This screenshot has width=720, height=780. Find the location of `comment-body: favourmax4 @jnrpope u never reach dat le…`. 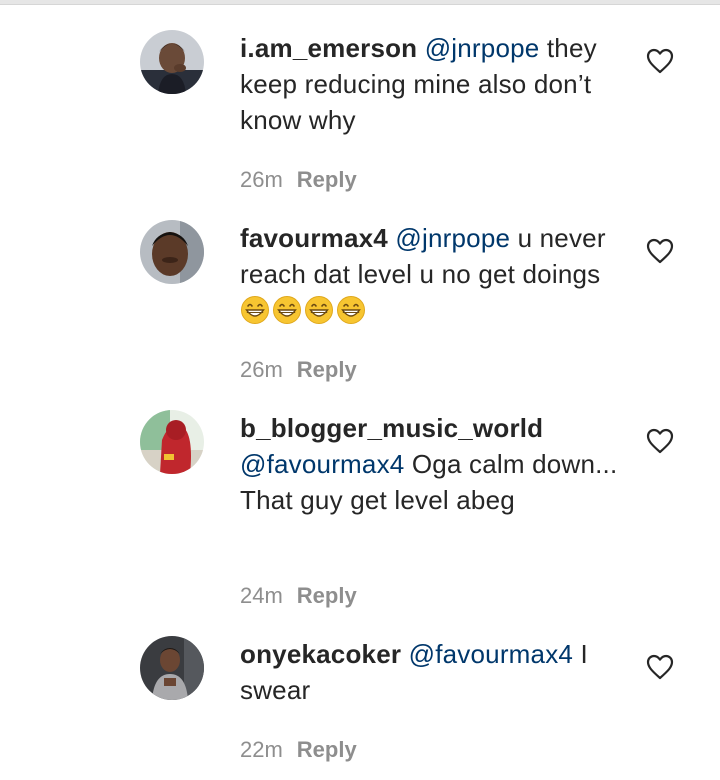

comment-body: favourmax4 @jnrpope u never reach dat le… is located at coordinates (432, 274).